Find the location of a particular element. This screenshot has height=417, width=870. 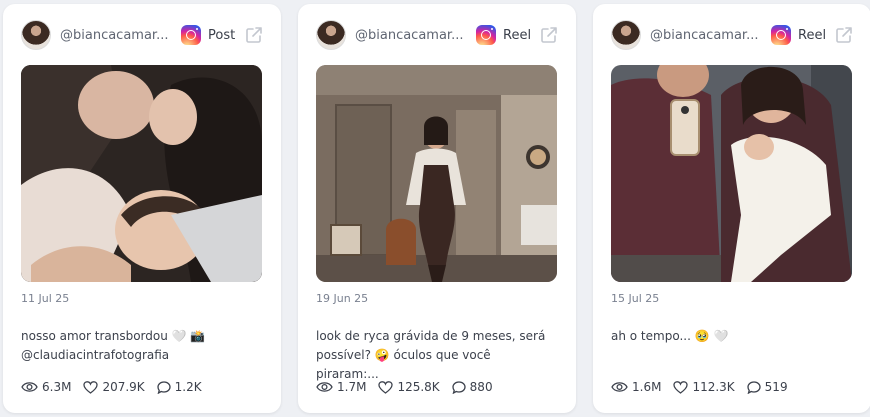

post-stats: 1.7M 125.8K 880 is located at coordinates (410, 387).